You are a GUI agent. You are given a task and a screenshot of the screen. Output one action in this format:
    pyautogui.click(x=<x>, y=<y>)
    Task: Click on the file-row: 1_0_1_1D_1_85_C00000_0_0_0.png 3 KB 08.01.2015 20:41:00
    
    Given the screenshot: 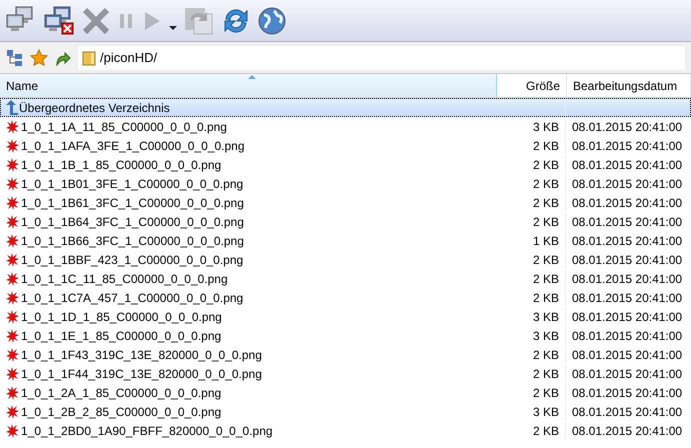 What is the action you would take?
    pyautogui.click(x=345, y=316)
    